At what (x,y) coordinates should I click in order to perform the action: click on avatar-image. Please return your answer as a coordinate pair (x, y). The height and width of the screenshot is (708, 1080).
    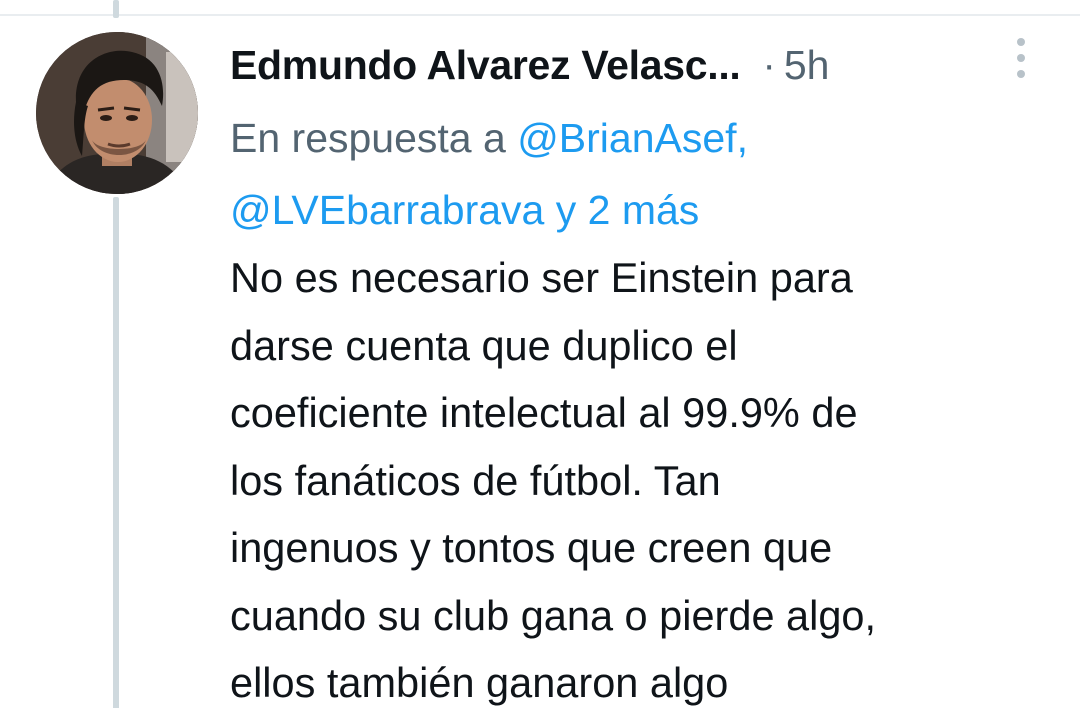
    Looking at the image, I should click on (117, 113).